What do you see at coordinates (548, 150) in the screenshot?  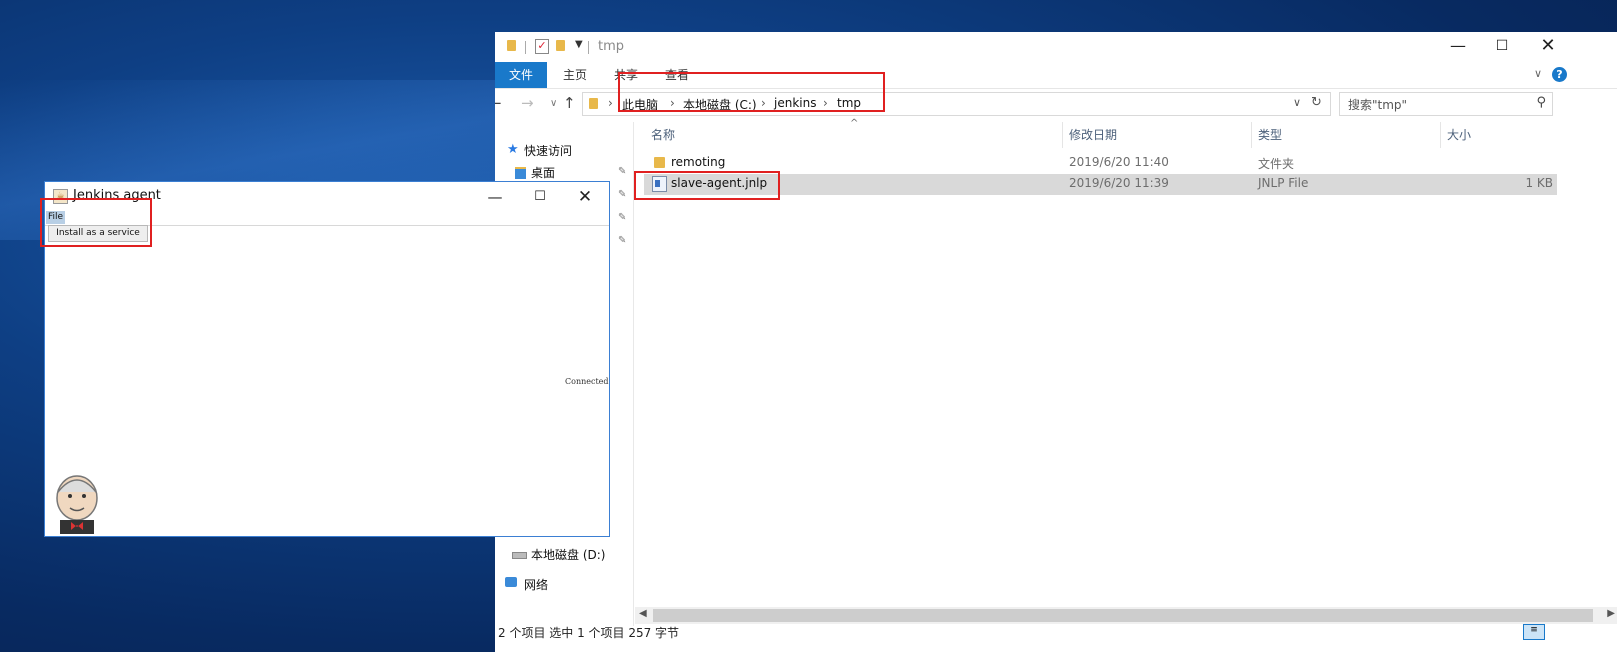 I see `nav-quick-access: 快速访问` at bounding box center [548, 150].